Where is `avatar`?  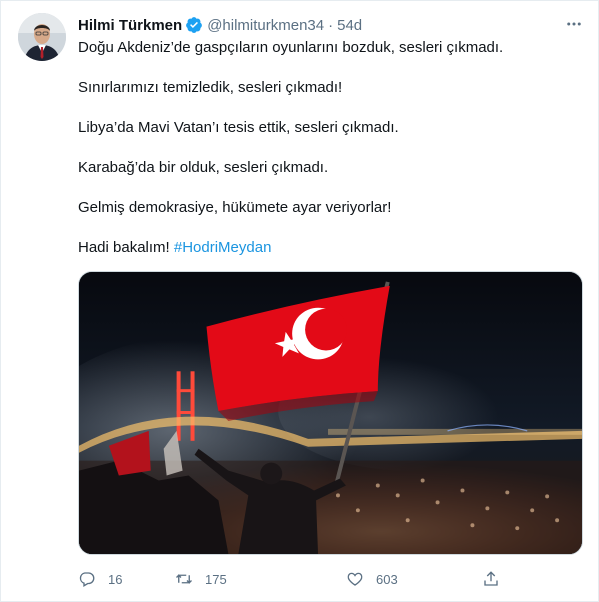 avatar is located at coordinates (42, 37).